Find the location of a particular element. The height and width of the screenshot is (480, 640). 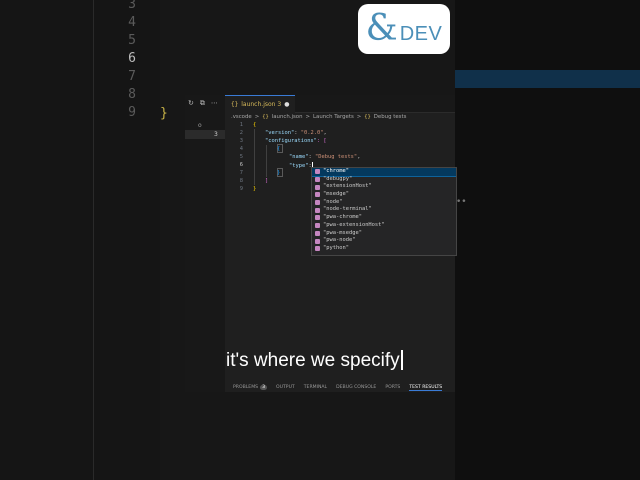

background-line-number: 5 is located at coordinates (132, 40).